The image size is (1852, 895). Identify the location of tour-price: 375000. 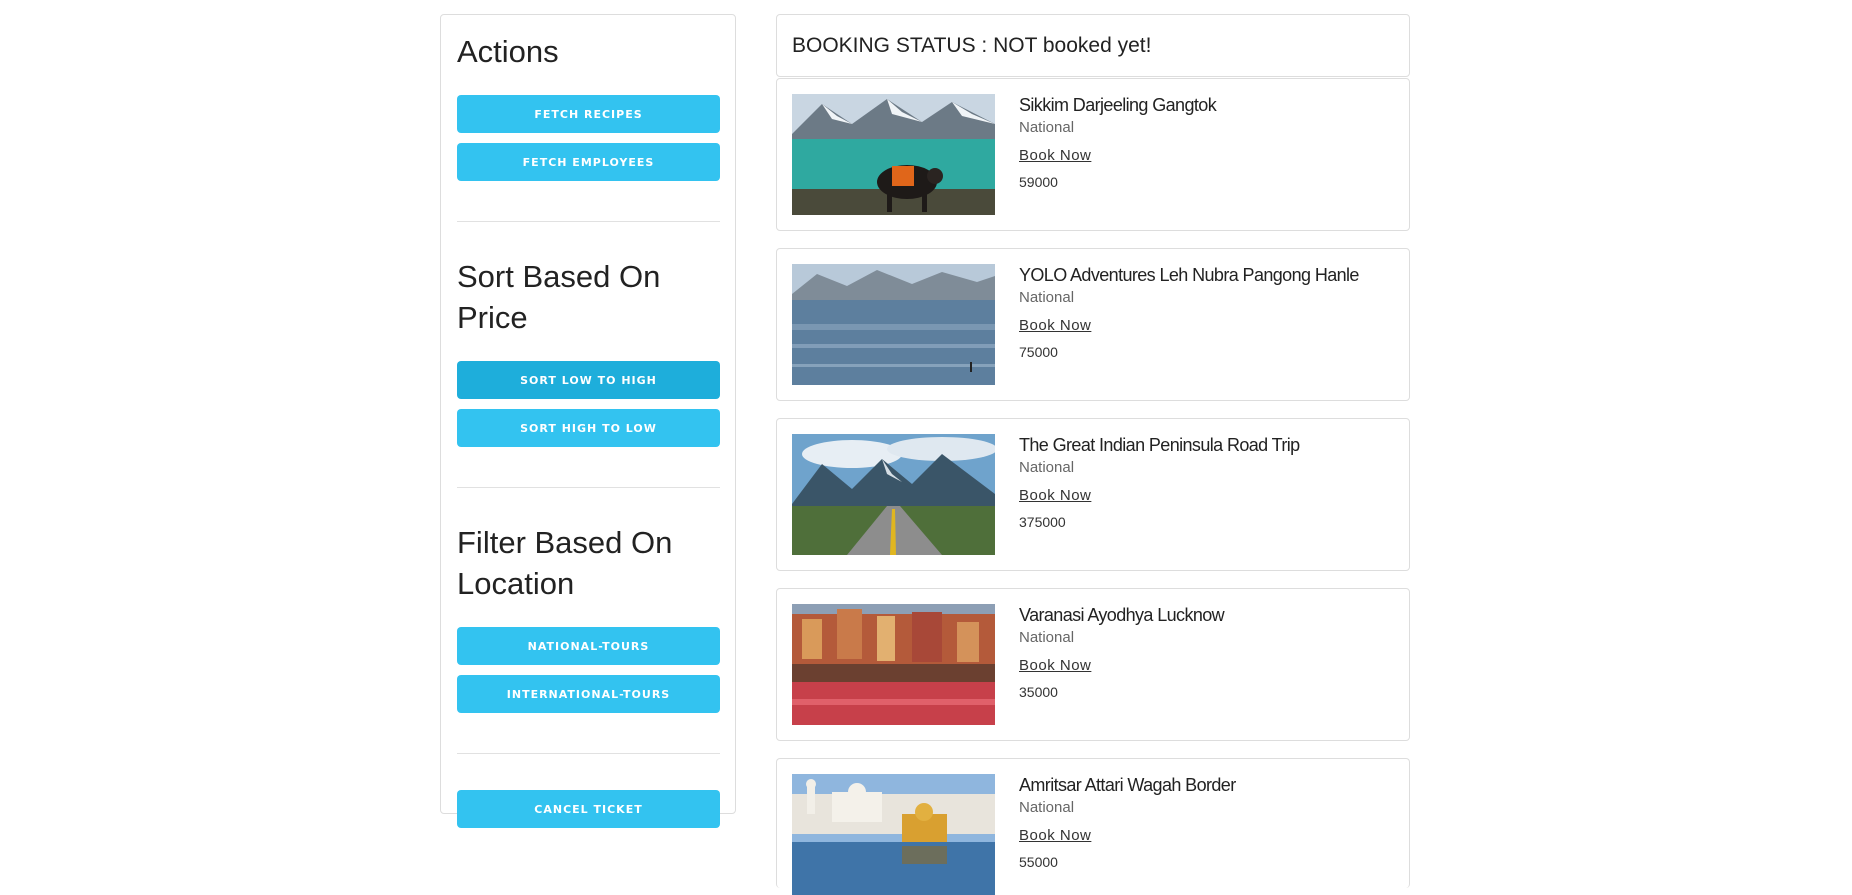
(1042, 522).